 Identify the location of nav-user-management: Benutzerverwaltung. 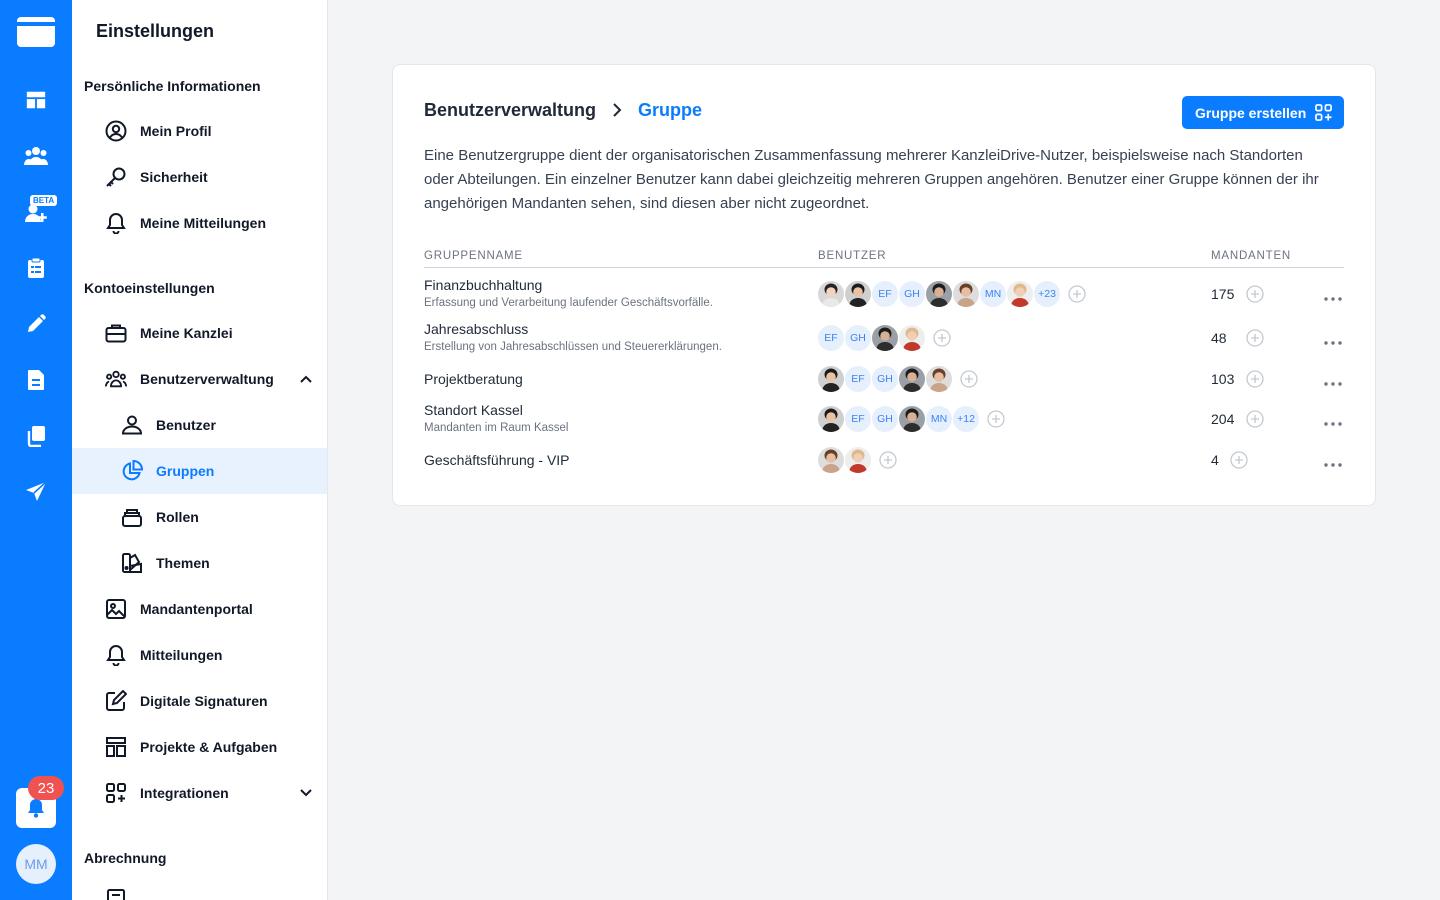
(199, 379).